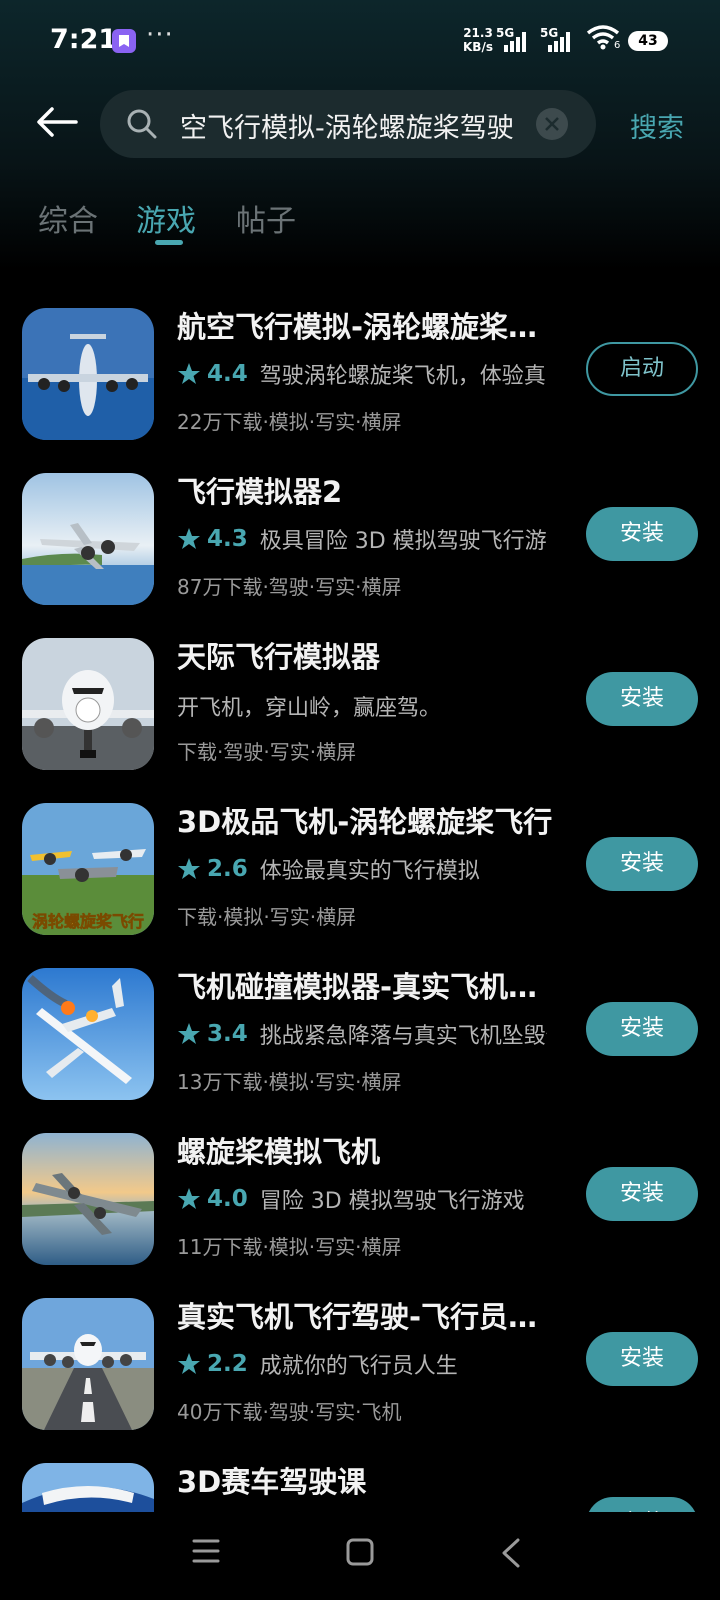  What do you see at coordinates (88, 374) in the screenshot?
I see `ocean-turboprop-plane-icon` at bounding box center [88, 374].